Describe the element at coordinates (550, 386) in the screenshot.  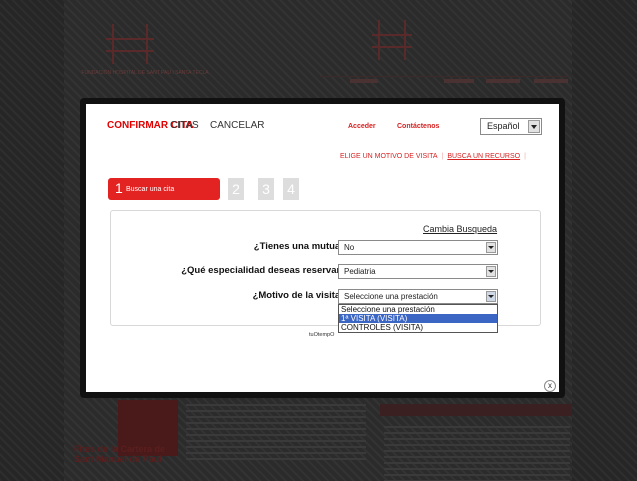
I see `close-icon: x` at that location.